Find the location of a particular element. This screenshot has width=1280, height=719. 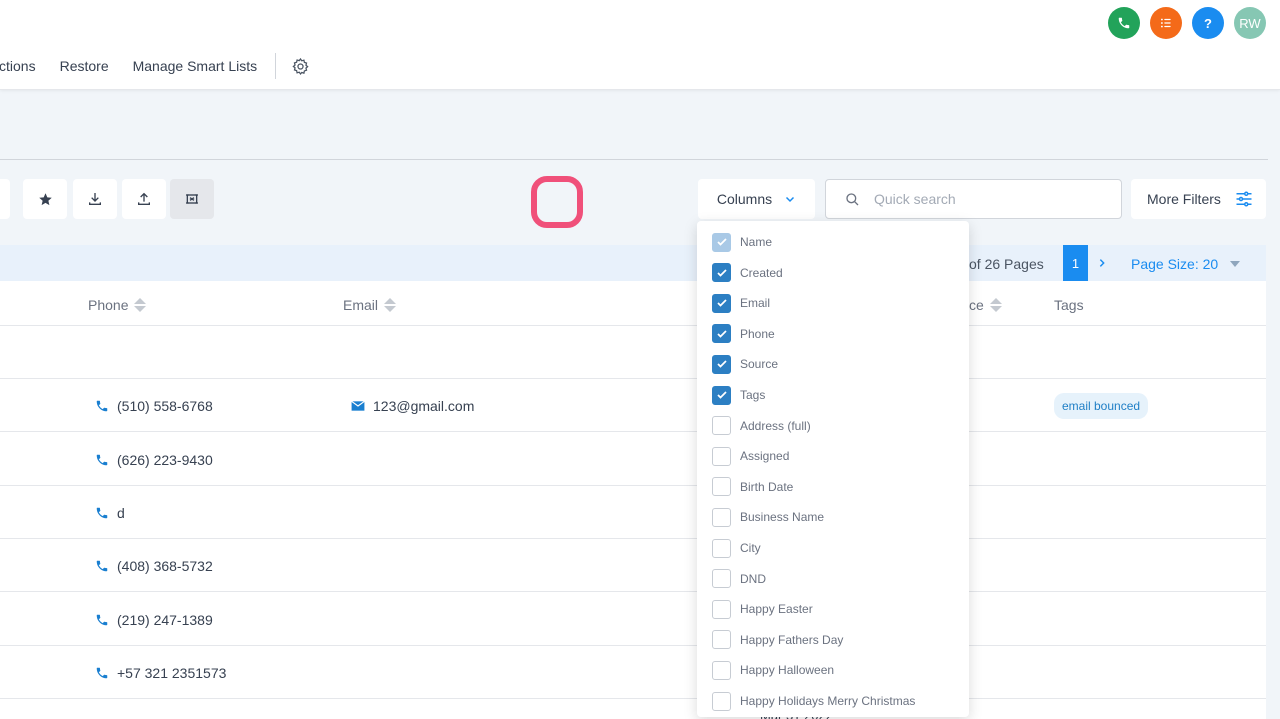

table-row: (408) 368-5732 is located at coordinates (633, 565).